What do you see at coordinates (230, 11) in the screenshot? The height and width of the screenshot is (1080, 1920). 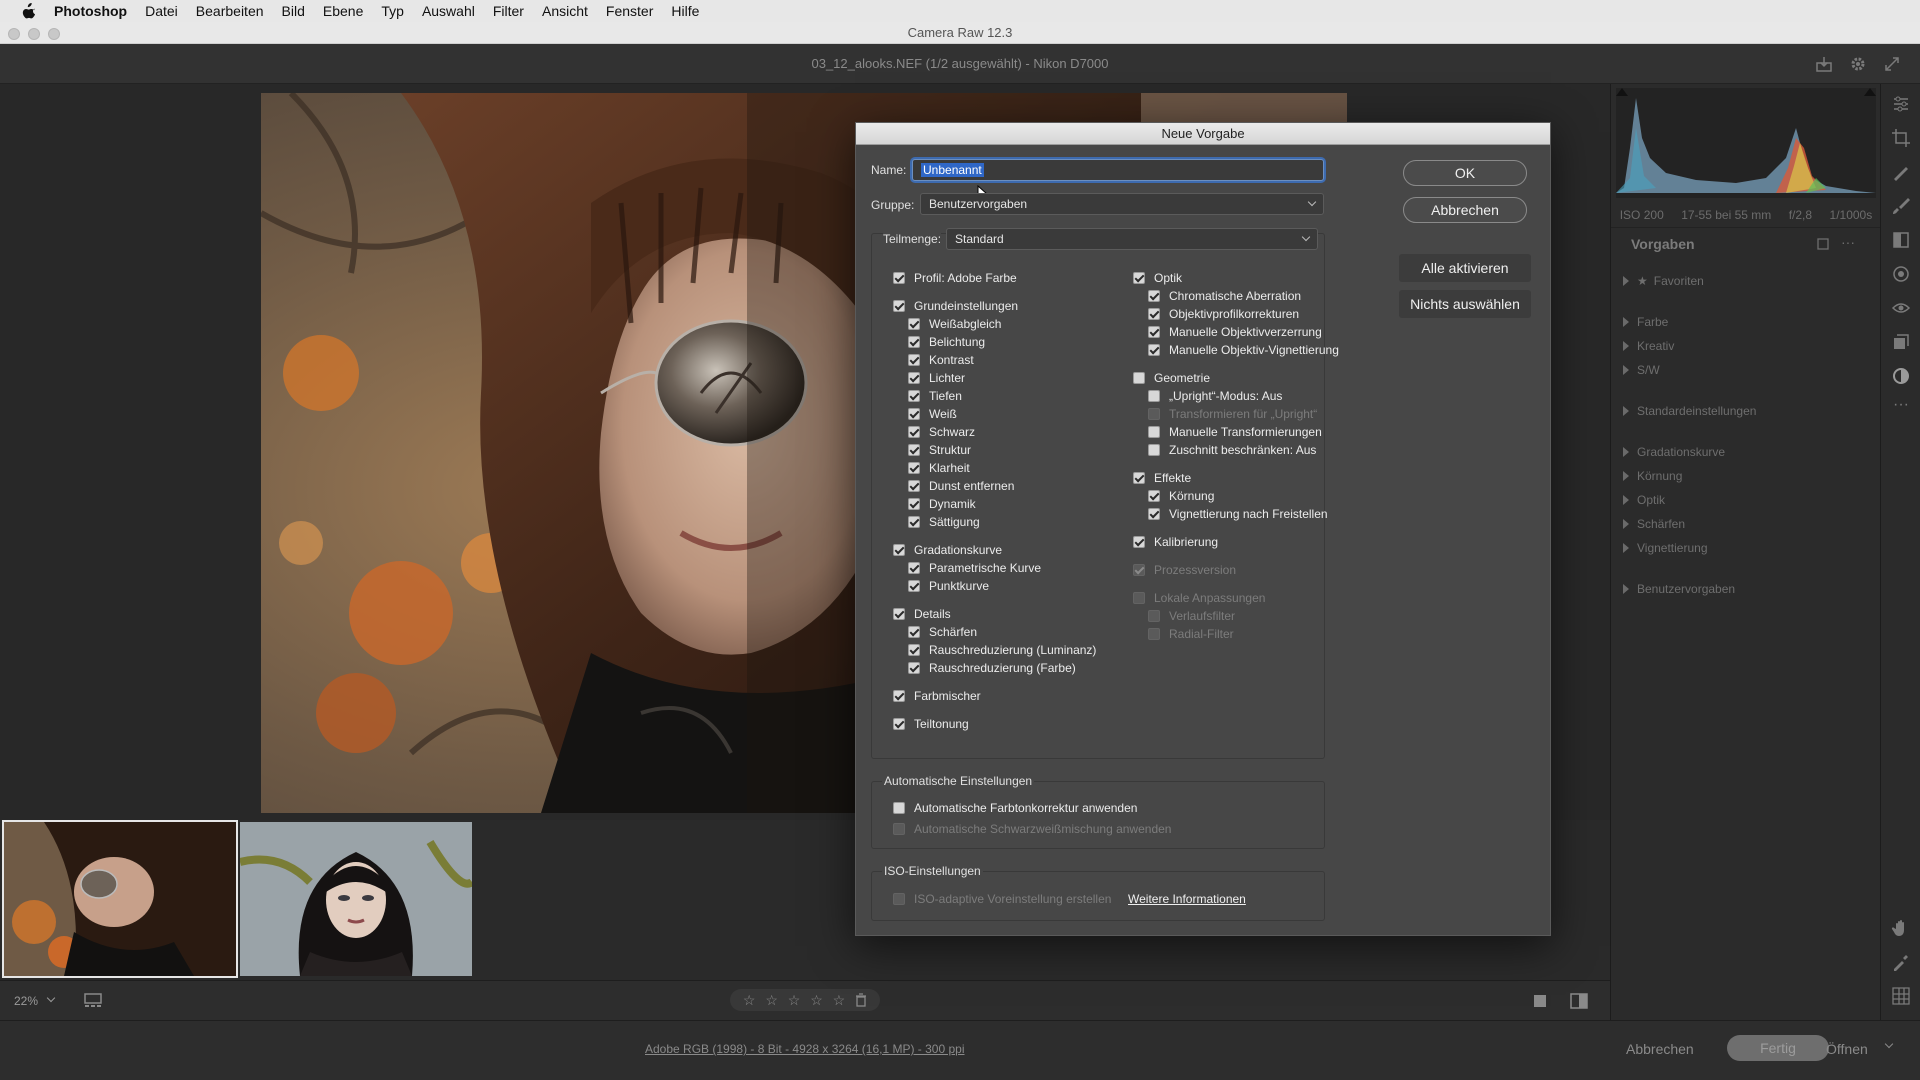 I see `menu-bearbeiten: Bearbeiten` at bounding box center [230, 11].